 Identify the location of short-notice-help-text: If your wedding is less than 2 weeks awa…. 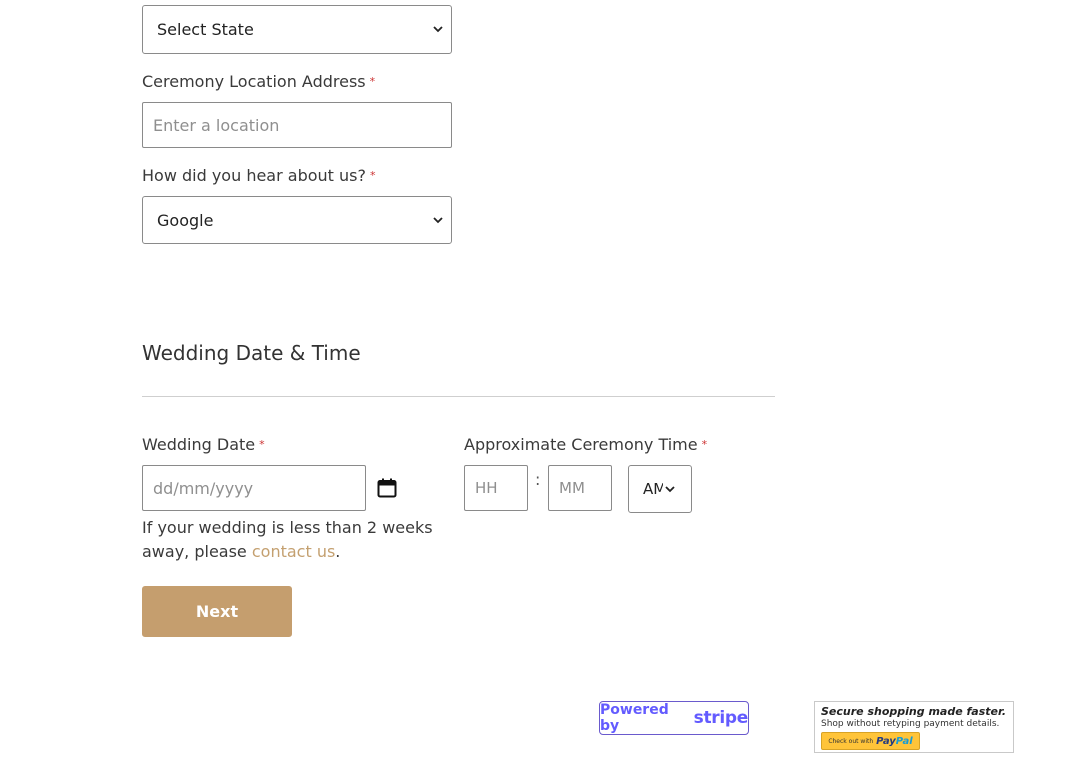
(292, 540).